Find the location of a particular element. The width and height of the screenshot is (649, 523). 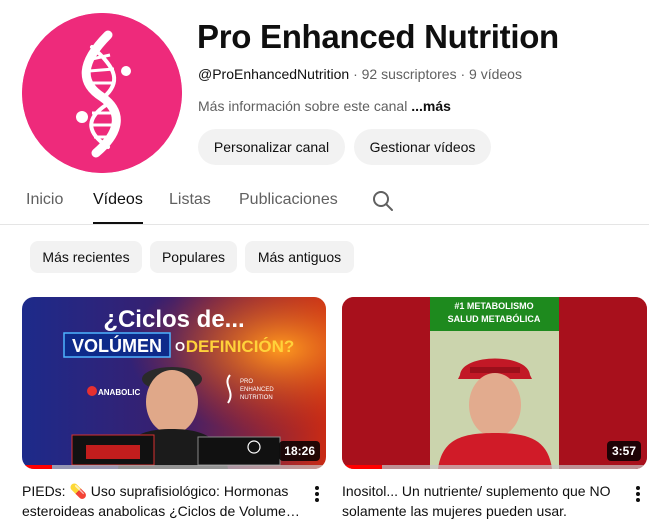

thumb-brand-left: ANABOLIC is located at coordinates (119, 392).